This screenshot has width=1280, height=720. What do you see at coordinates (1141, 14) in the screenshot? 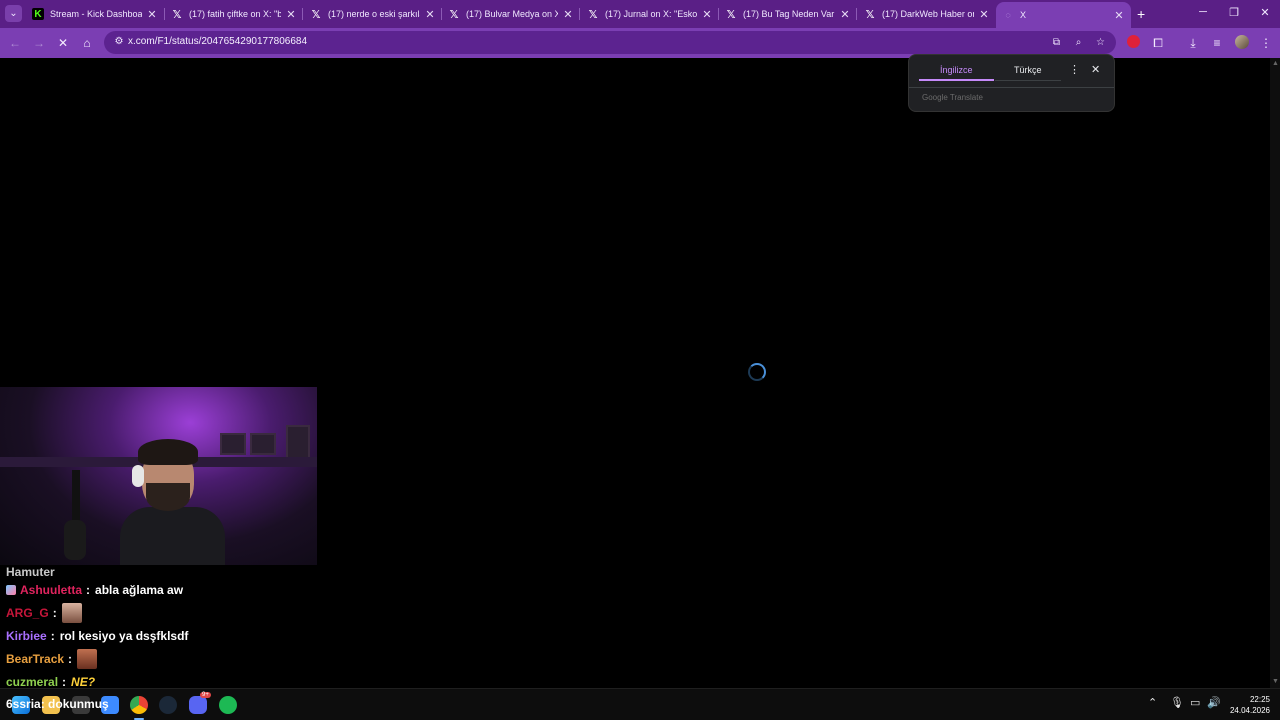
I see `new-tab-plus-icon: +` at bounding box center [1141, 14].